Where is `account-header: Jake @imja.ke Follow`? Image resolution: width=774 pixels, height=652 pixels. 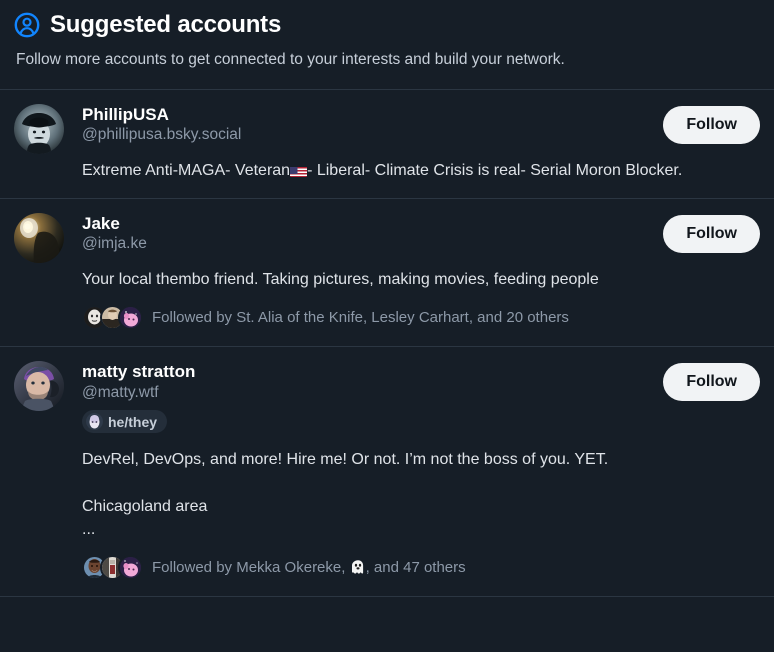 account-header: Jake @imja.ke Follow is located at coordinates (421, 234).